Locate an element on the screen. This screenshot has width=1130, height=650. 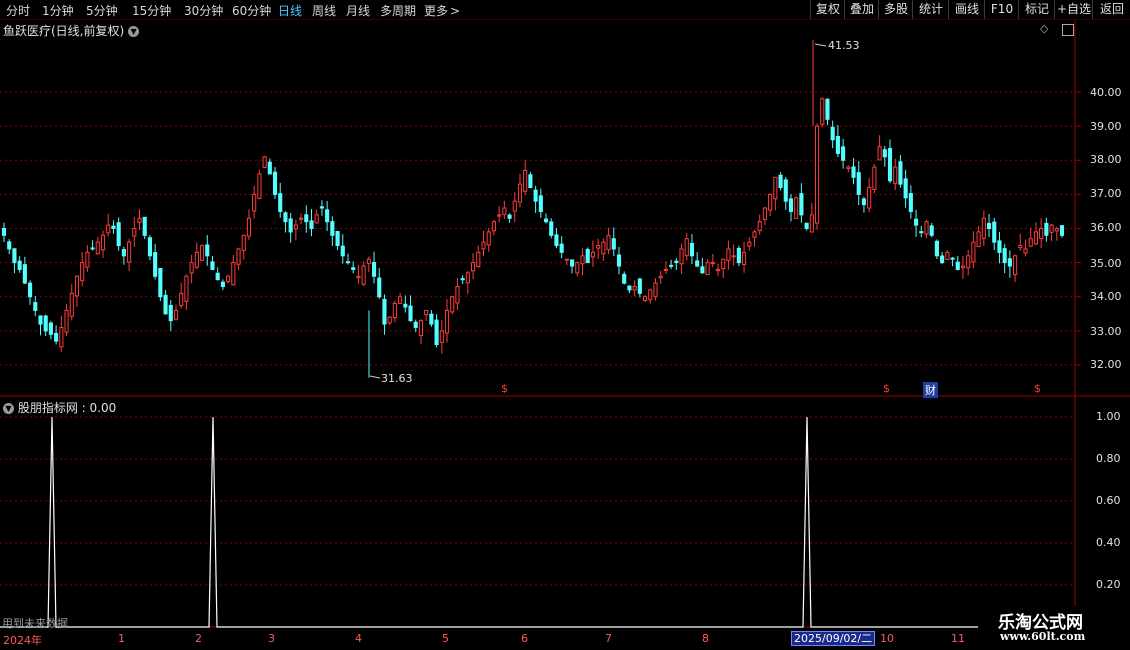
indicator-title: ▼ 股朋指标网 : 0.00 is located at coordinates (59, 407).